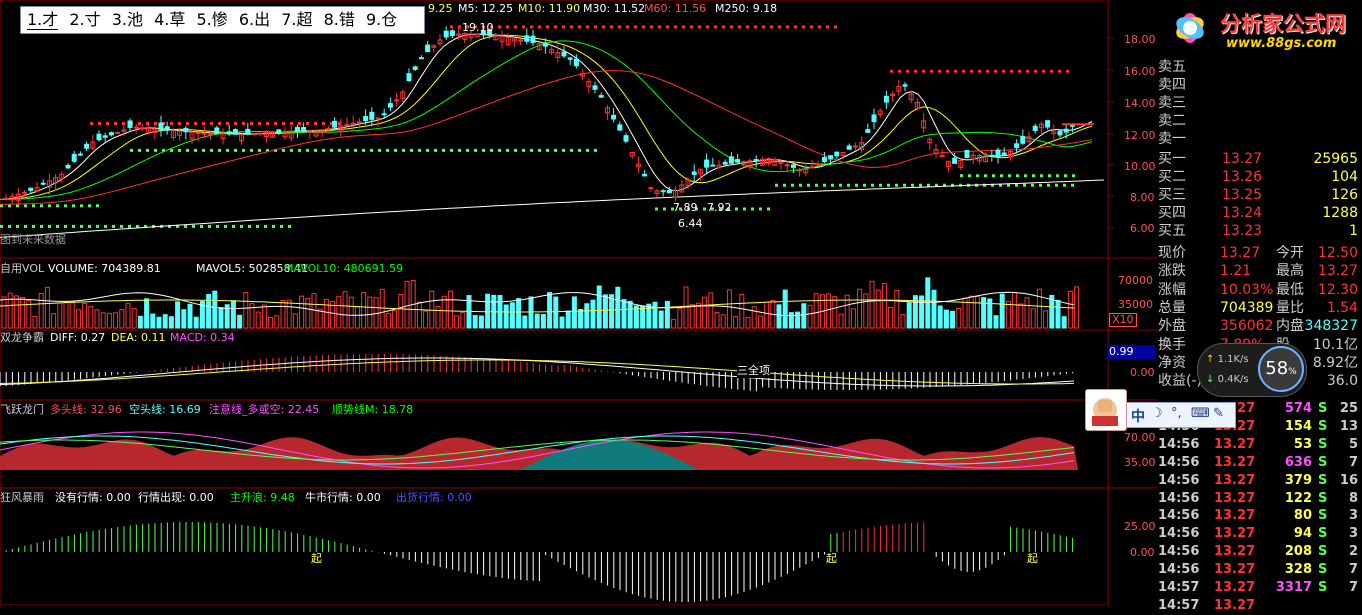 This screenshot has width=1362, height=615. What do you see at coordinates (1260, 481) in the screenshot?
I see `tick-row: 14:56 13.27 379 S 16` at bounding box center [1260, 481].